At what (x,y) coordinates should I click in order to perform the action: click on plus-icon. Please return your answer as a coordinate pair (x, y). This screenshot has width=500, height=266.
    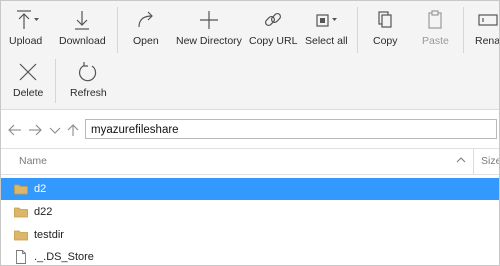
    Looking at the image, I should click on (208, 20).